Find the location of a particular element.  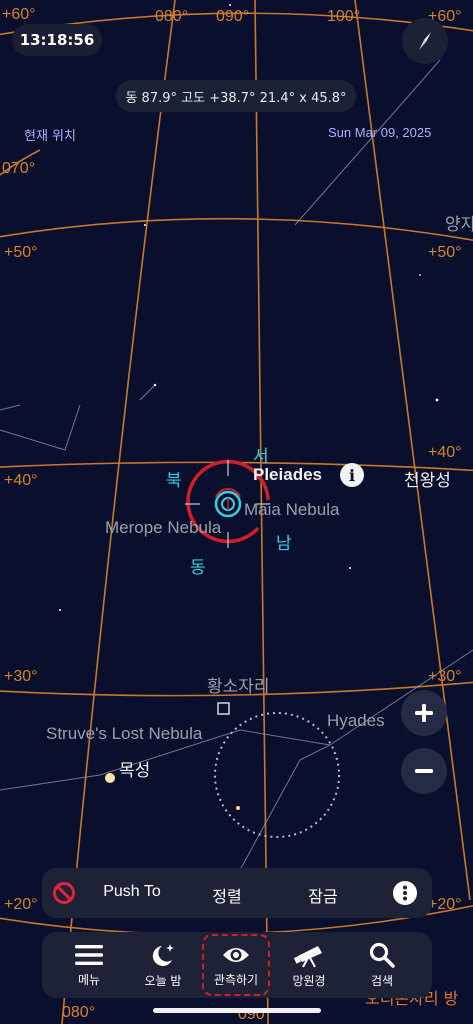

clock-pill: 13:18:56 is located at coordinates (57, 40).